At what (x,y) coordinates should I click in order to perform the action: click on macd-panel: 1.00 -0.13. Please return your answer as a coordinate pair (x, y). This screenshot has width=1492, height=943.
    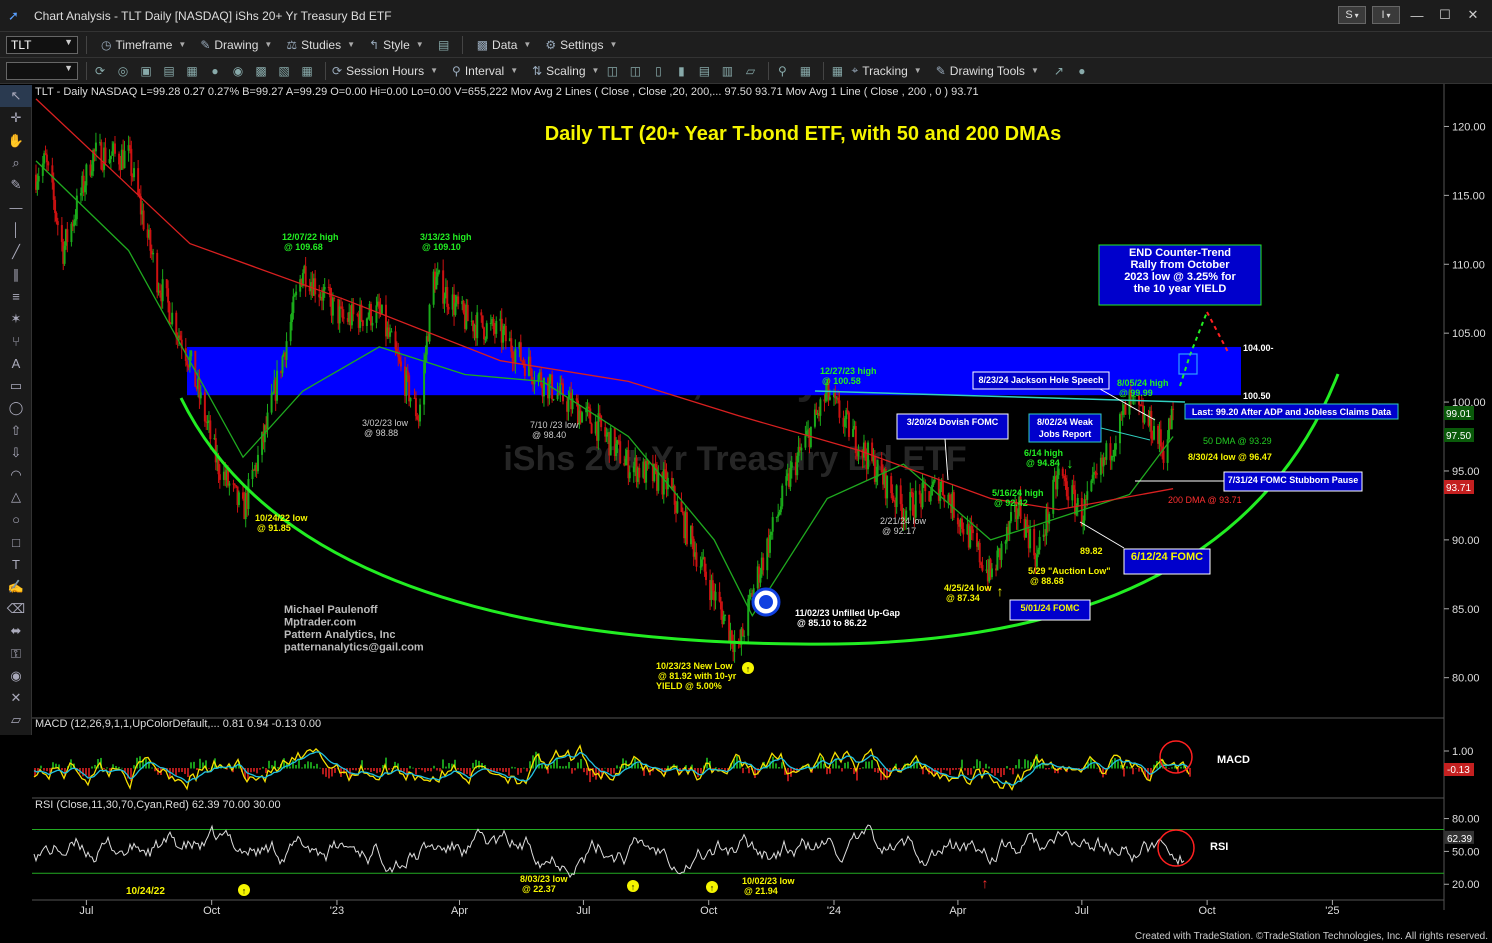
    Looking at the image, I should click on (753, 765).